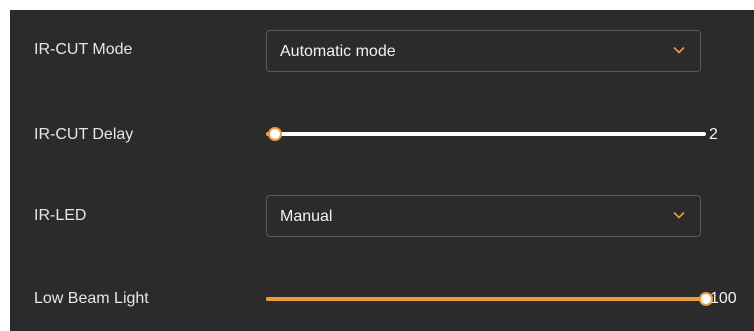  What do you see at coordinates (713, 134) in the screenshot?
I see `ir-cut-delay-value: 2` at bounding box center [713, 134].